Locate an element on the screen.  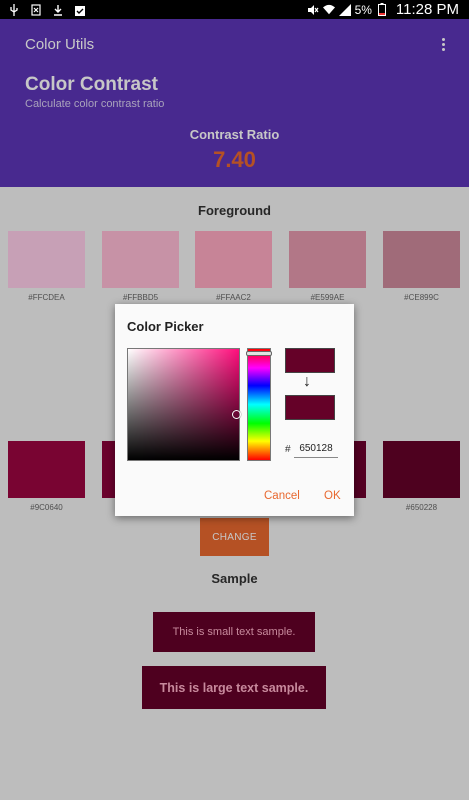
saturation-value-picker is located at coordinates (184, 404).